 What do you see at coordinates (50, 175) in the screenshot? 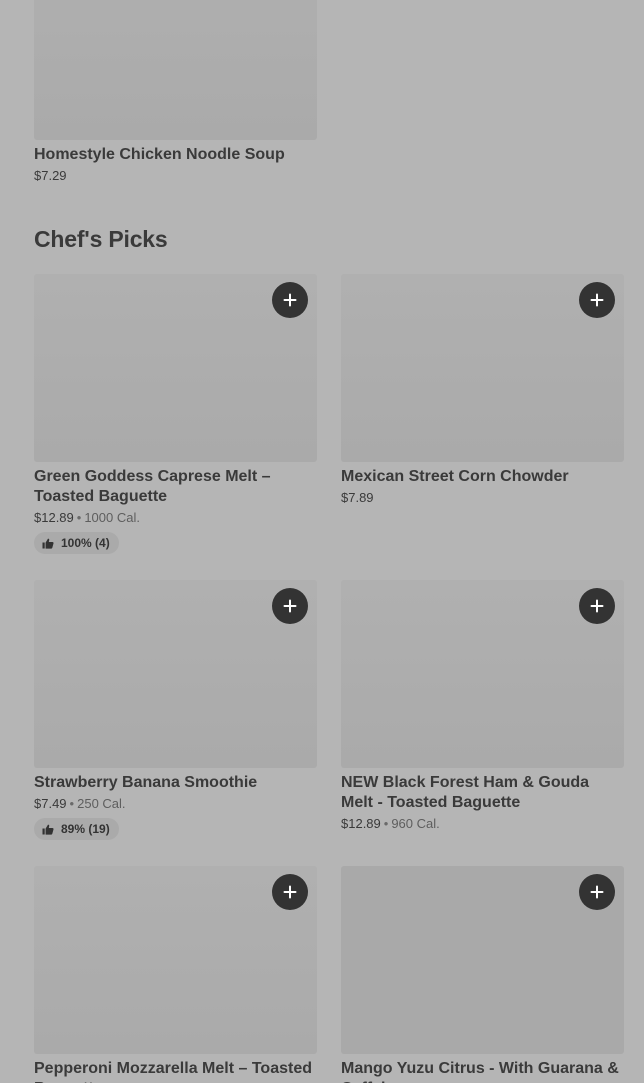
I see `menu-item-price: $7.29` at bounding box center [50, 175].